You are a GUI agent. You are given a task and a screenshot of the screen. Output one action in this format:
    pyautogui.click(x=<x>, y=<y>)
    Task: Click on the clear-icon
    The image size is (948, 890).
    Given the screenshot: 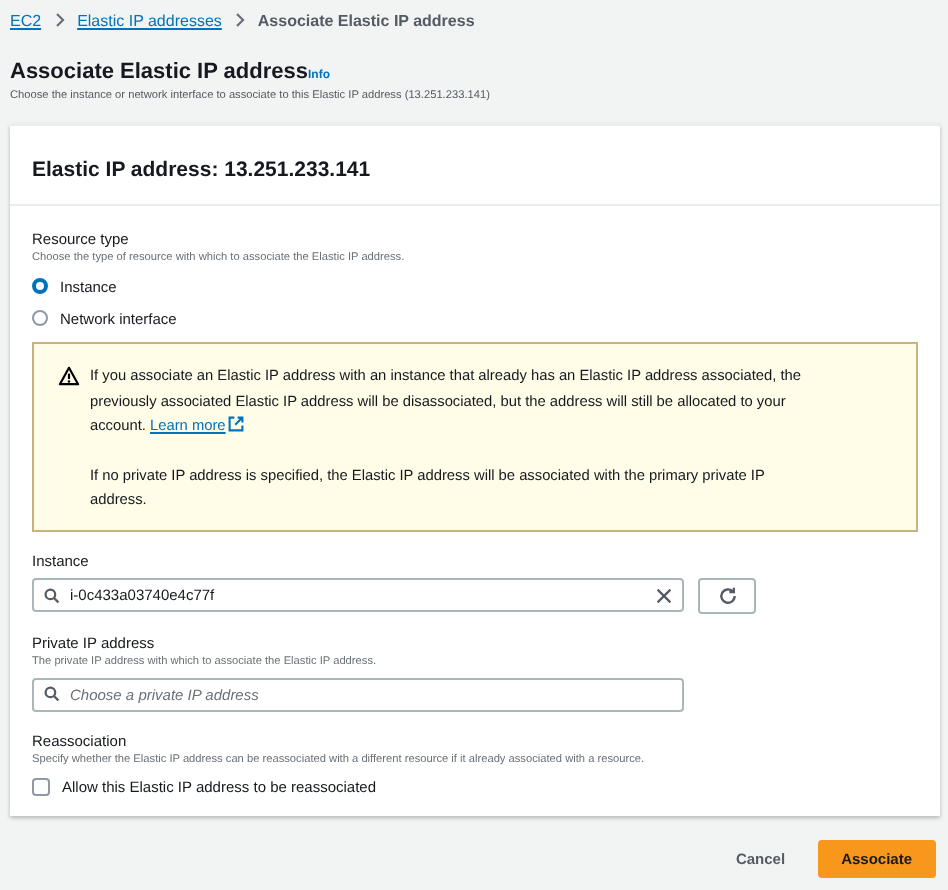 What is the action you would take?
    pyautogui.click(x=664, y=595)
    